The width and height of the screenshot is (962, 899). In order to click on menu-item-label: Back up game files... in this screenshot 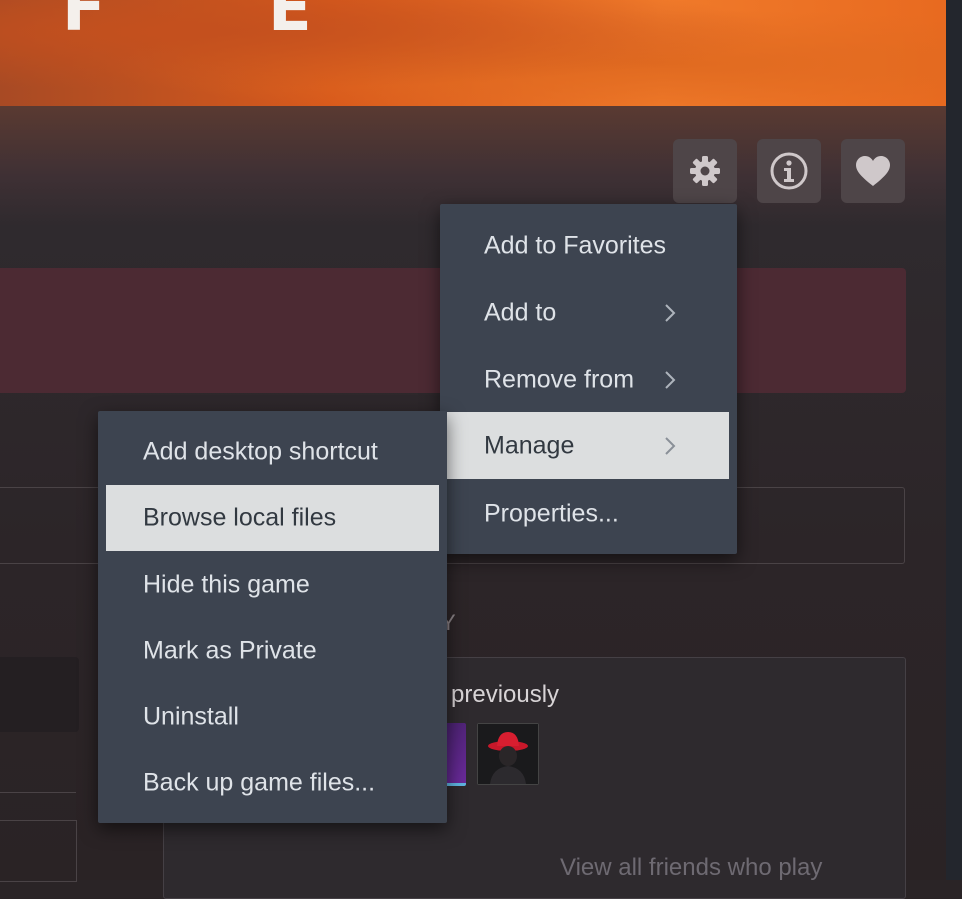, I will do `click(259, 782)`.